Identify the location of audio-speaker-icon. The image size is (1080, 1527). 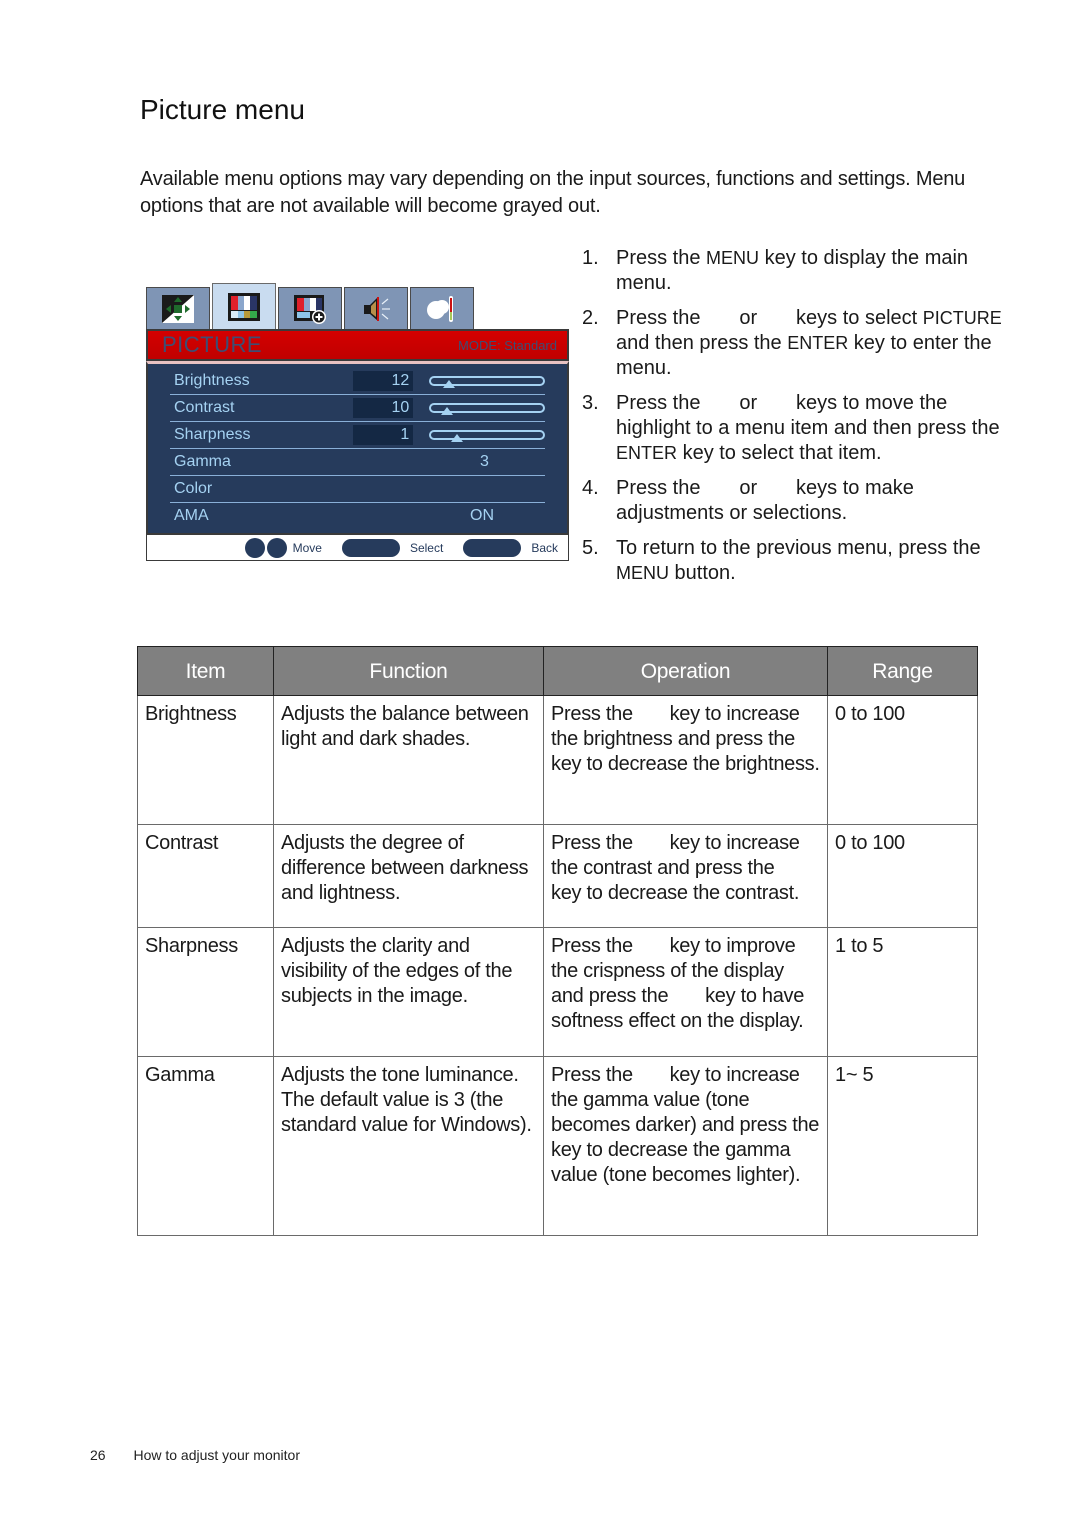
(377, 308).